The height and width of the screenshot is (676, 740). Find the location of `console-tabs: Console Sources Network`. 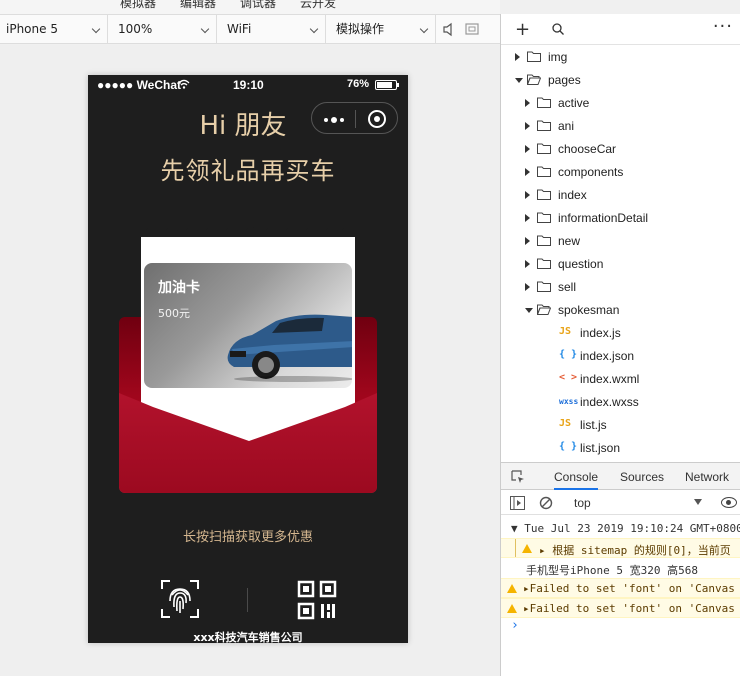

console-tabs: Console Sources Network is located at coordinates (620, 476).